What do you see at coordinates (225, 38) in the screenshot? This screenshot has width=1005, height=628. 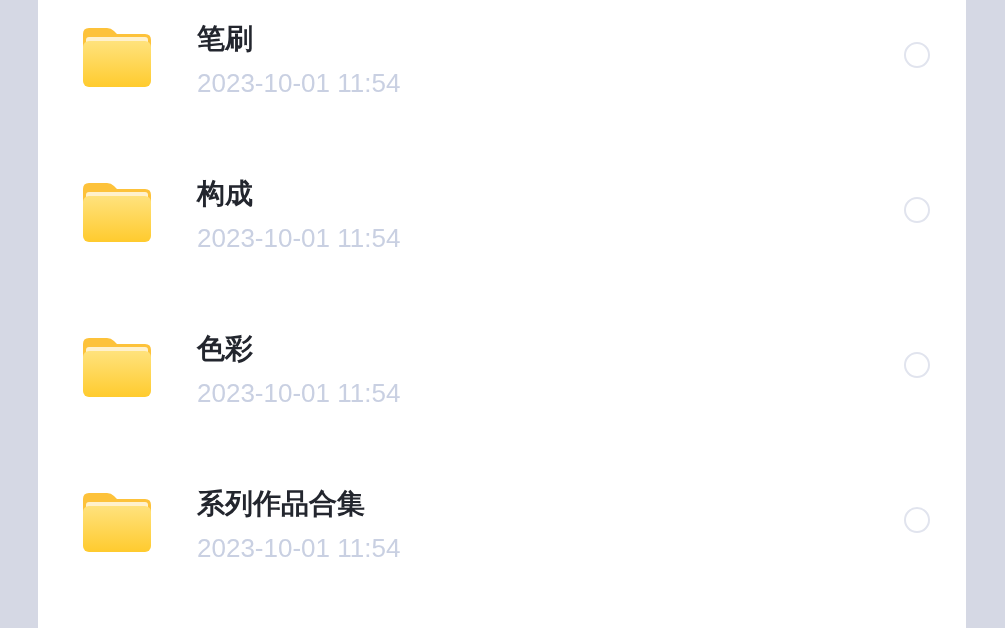 I see `folder-name: 笔刷` at bounding box center [225, 38].